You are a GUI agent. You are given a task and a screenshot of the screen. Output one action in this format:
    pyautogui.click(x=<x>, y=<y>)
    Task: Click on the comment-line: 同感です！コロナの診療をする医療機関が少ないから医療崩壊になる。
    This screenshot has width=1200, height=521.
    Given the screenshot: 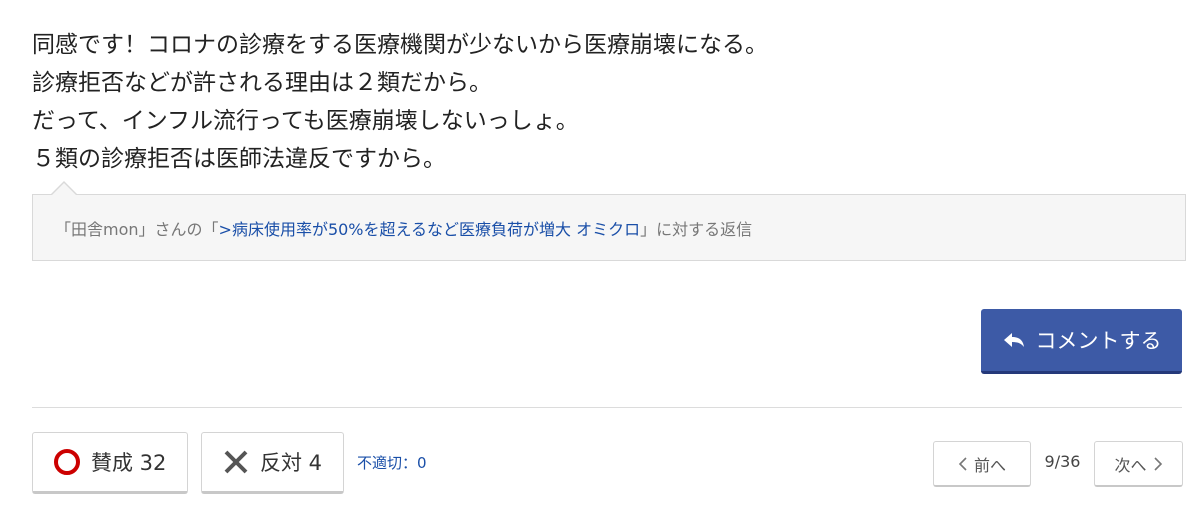 What is the action you would take?
    pyautogui.click(x=400, y=45)
    